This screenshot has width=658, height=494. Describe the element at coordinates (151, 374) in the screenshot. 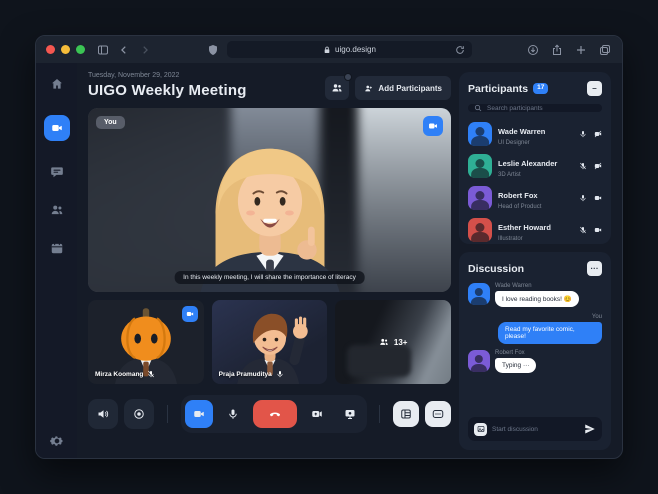

I see `mic-off-icon` at that location.